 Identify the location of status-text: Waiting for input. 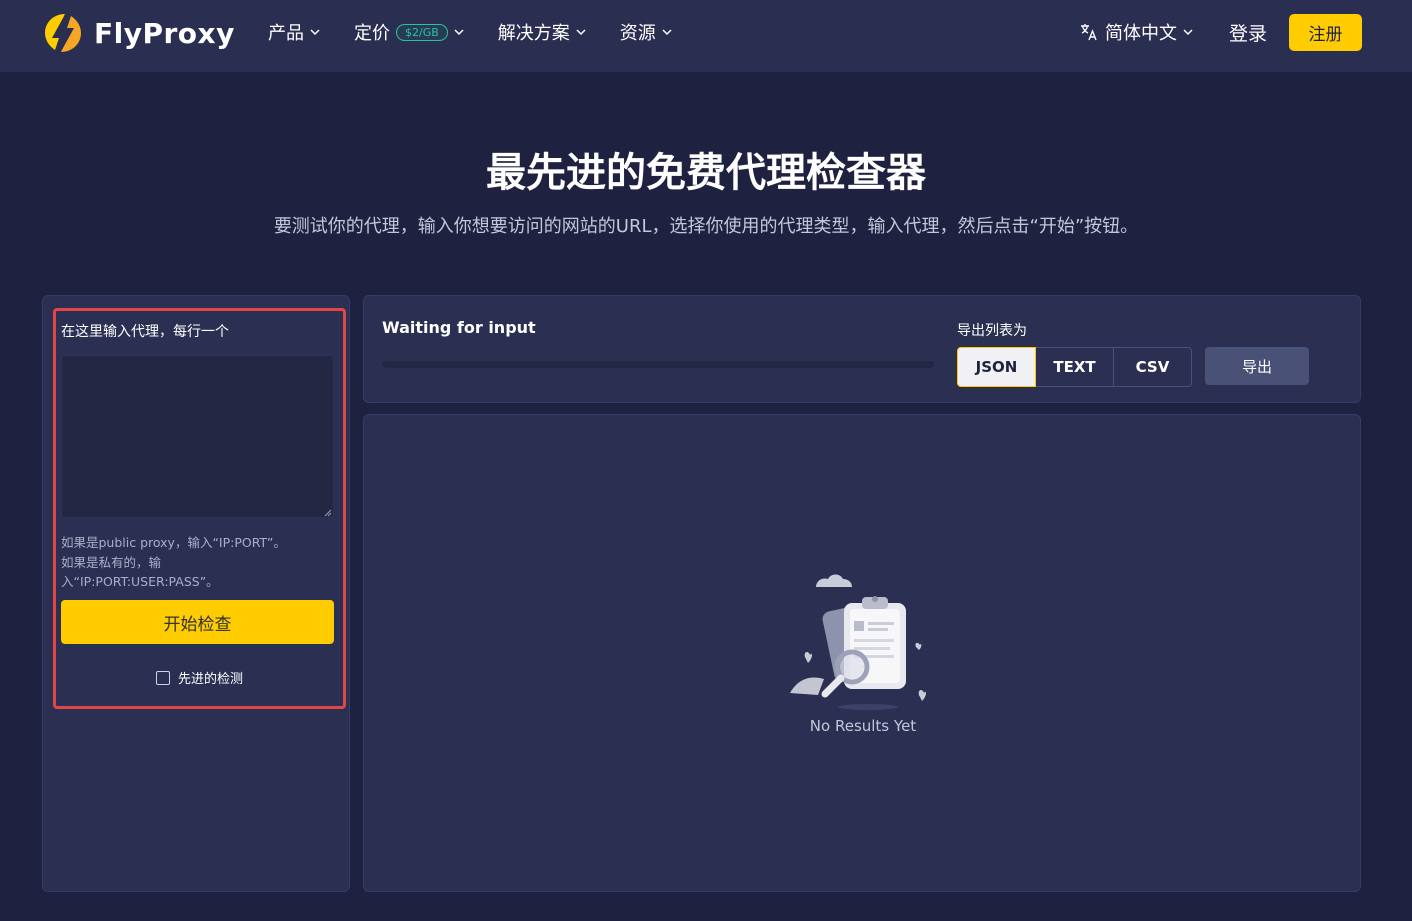
(459, 327).